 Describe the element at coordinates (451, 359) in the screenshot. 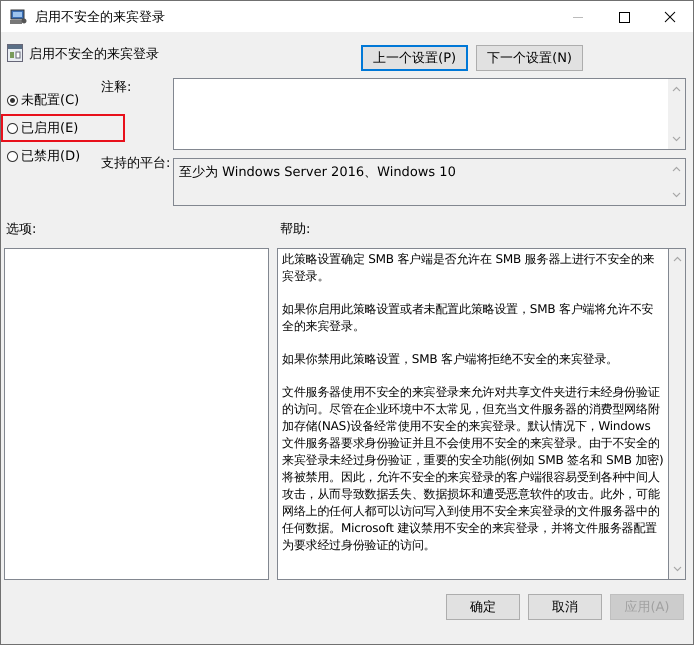

I see `help-paragraph: 如果你禁用此策略设置，SMB 客户端将拒绝不安全的来宾登录。` at that location.